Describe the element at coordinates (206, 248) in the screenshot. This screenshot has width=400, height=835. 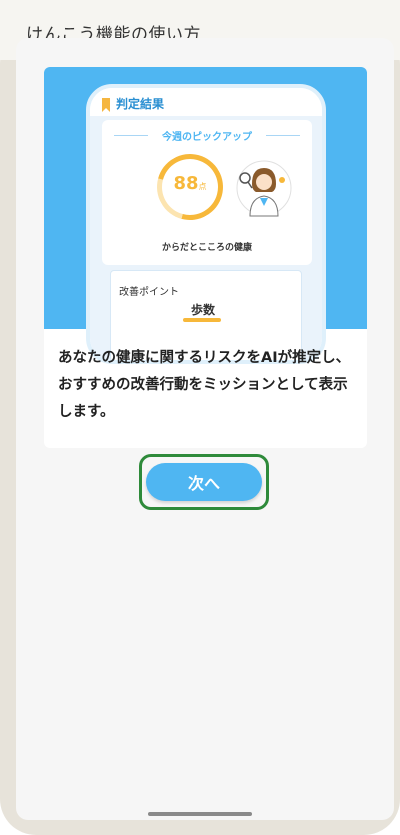
I see `pickup-caption: からだとこころの健康` at that location.